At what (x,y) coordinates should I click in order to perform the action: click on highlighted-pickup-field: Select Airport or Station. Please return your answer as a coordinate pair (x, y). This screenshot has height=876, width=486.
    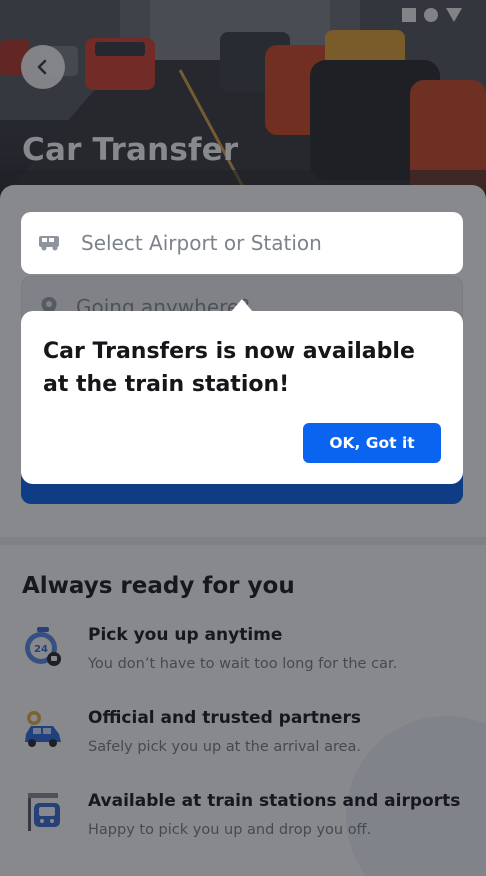
    Looking at the image, I should click on (242, 243).